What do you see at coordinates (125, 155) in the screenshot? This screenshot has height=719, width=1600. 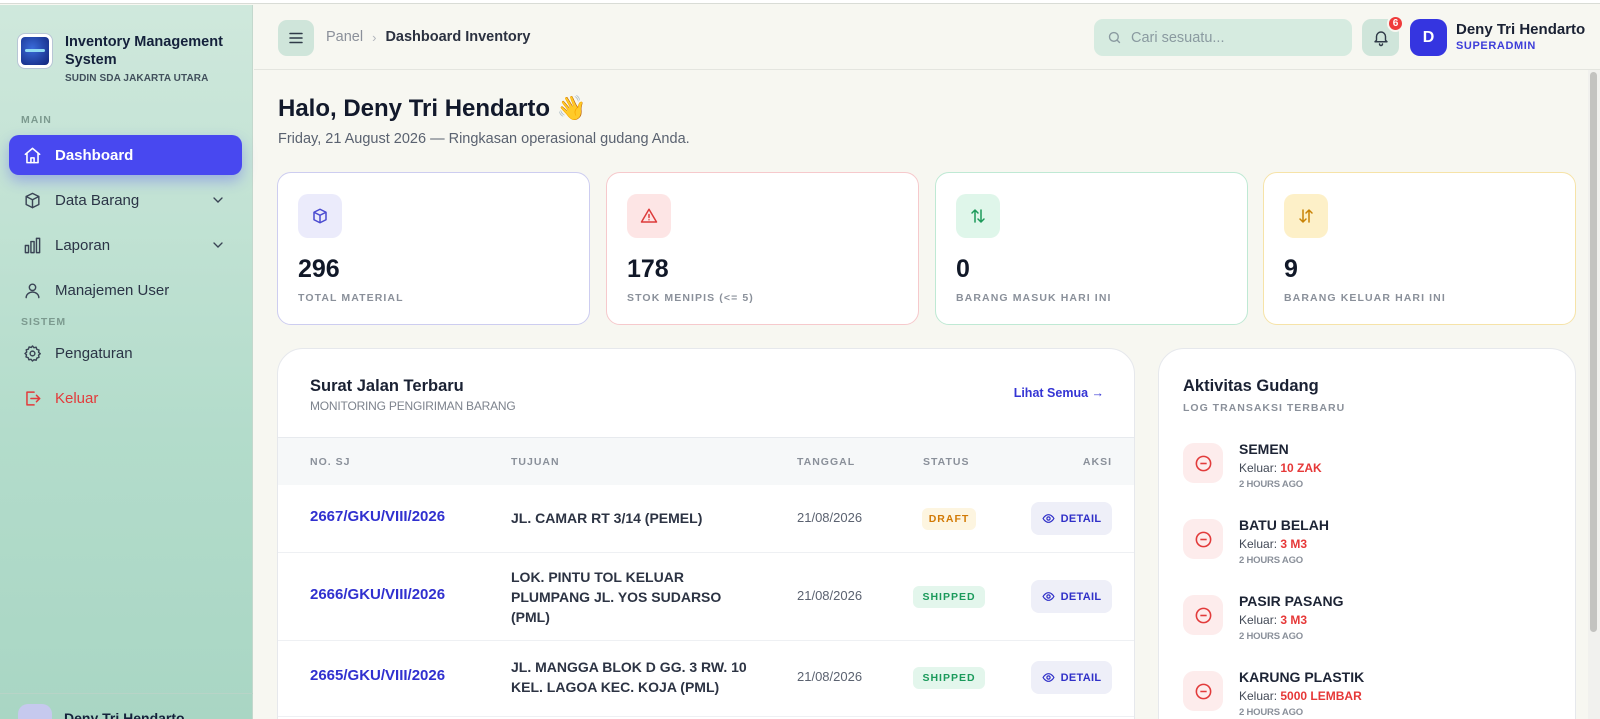 I see `sidebar-item-dashboard: Dashboard` at bounding box center [125, 155].